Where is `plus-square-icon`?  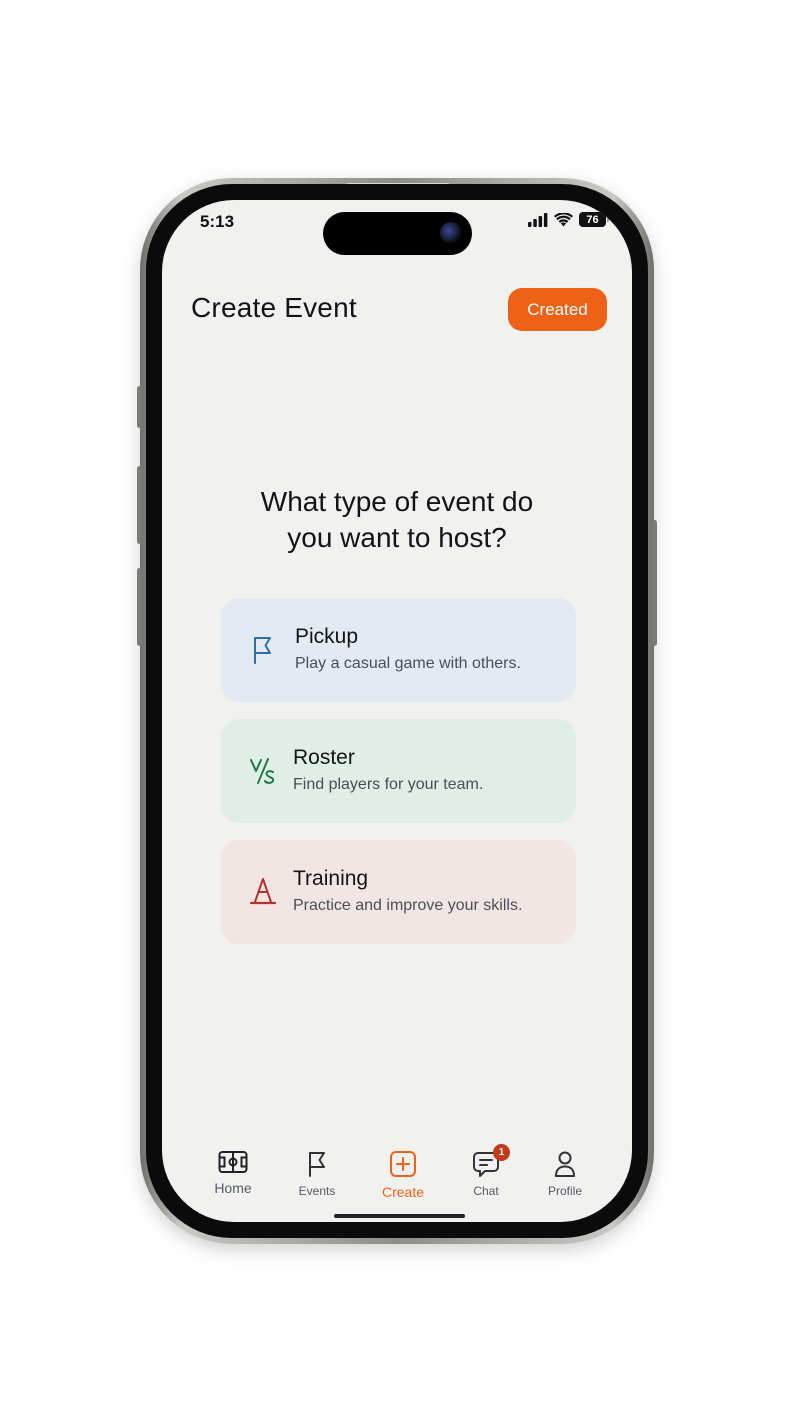 plus-square-icon is located at coordinates (403, 1164).